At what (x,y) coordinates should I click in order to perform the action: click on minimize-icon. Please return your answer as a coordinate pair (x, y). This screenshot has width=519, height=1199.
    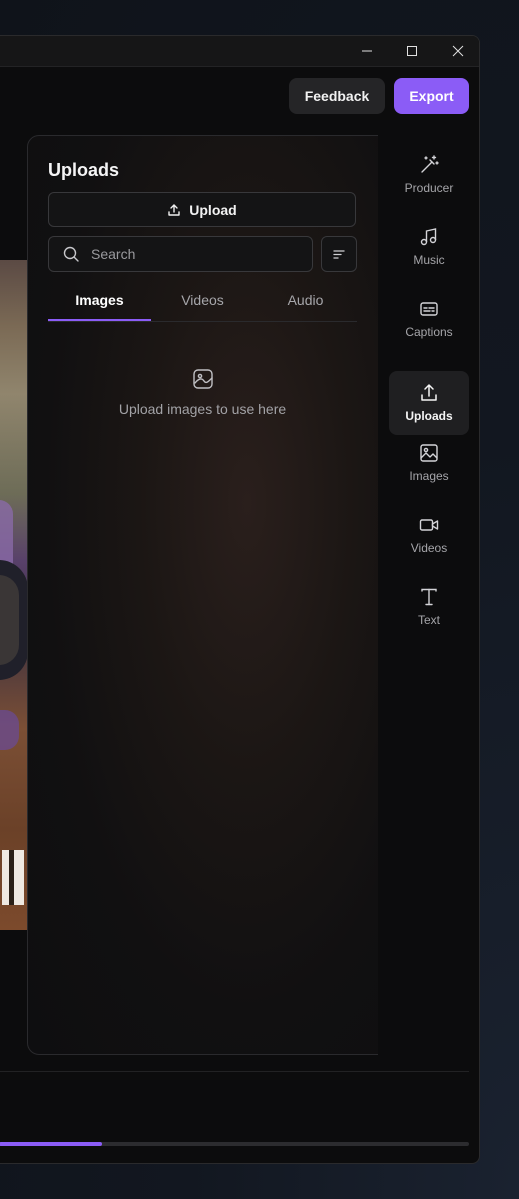
    Looking at the image, I should click on (367, 51).